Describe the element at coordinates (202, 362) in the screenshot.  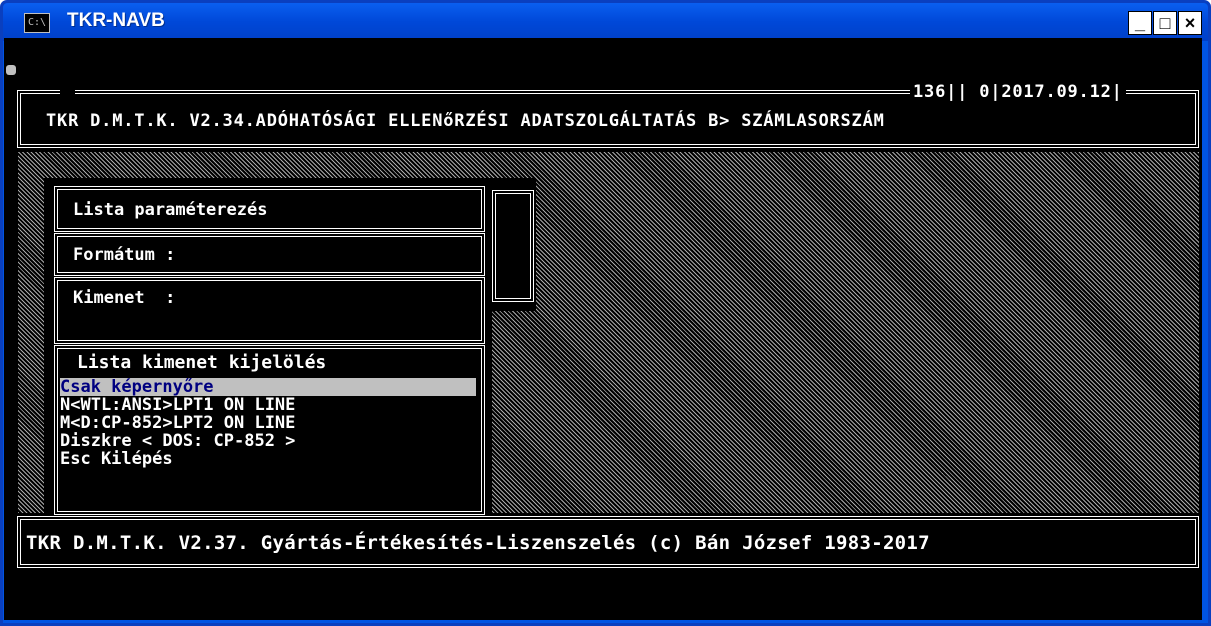
I see `output-menu-title: Lista kimenet kijelölés` at that location.